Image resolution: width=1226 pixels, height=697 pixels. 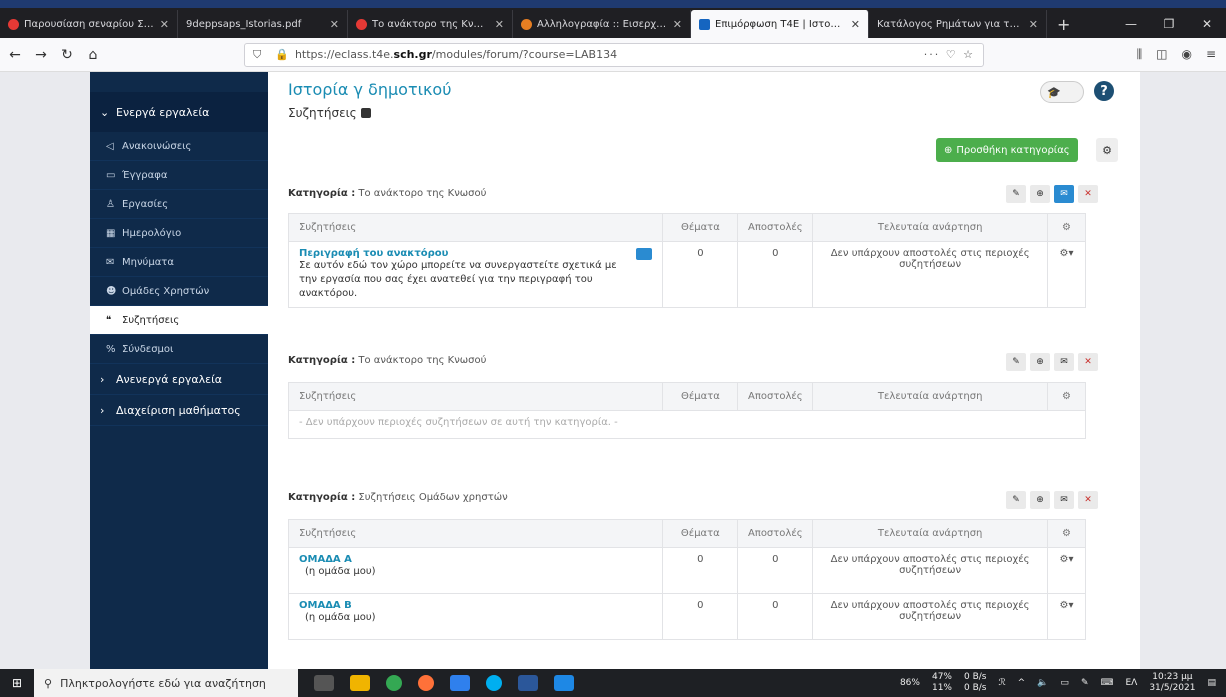 What do you see at coordinates (475, 559) in the screenshot?
I see `forum-title-link: ΟΜΑΔΑ Α` at bounding box center [475, 559].